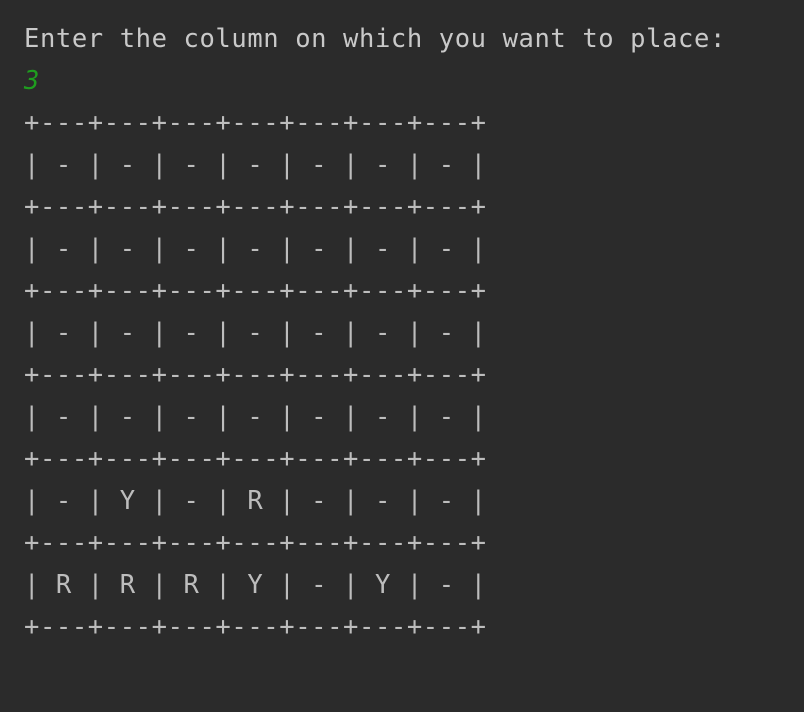 This screenshot has height=712, width=804. What do you see at coordinates (32, 81) in the screenshot?
I see `user-input-text: 3` at bounding box center [32, 81].